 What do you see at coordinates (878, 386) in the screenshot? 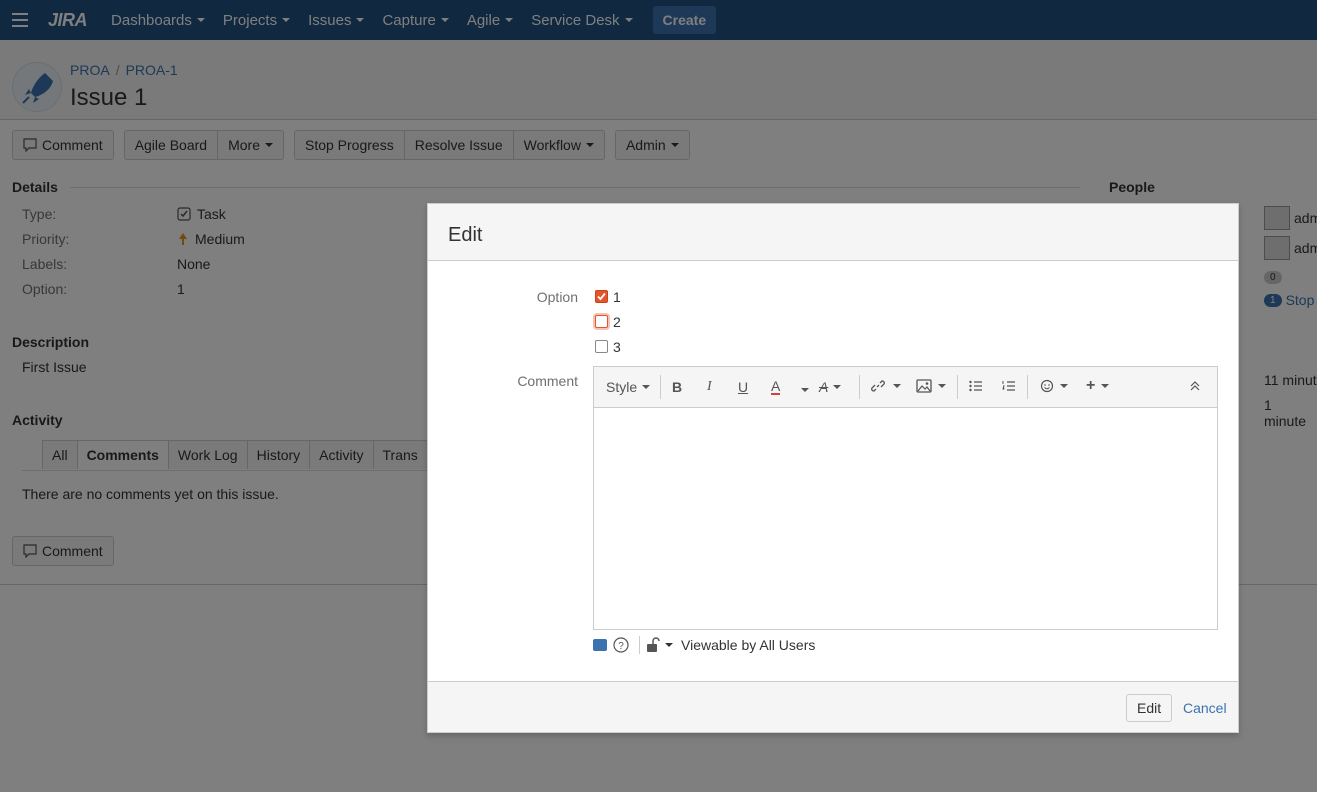
I see `link-icon` at bounding box center [878, 386].